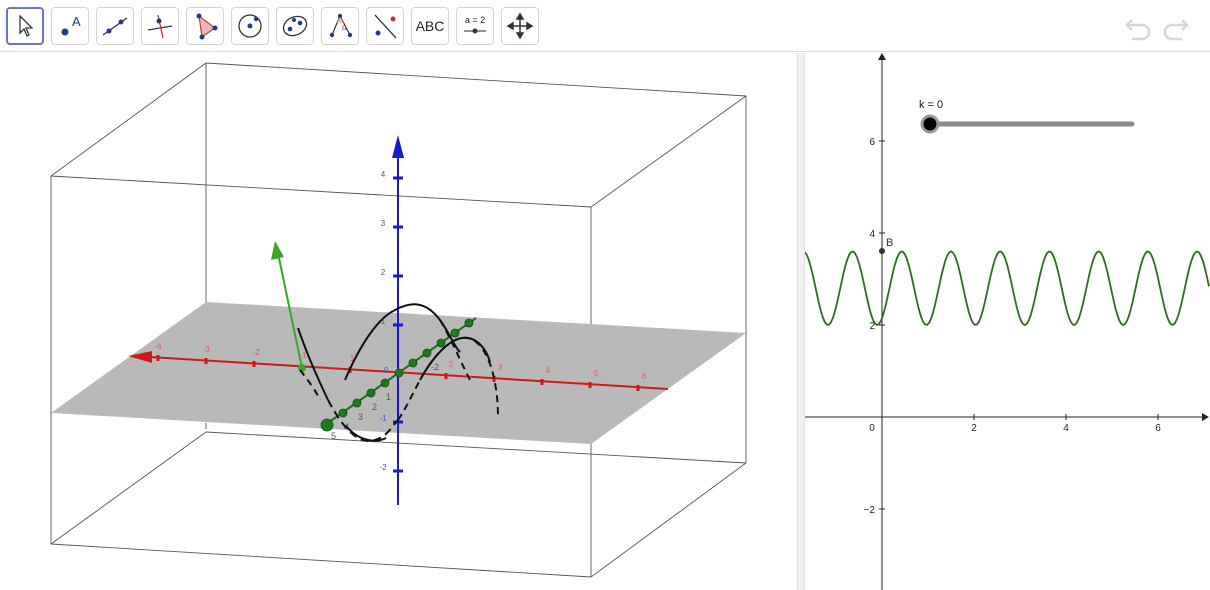 The height and width of the screenshot is (590, 1210). I want to click on text-tool-button: ABC, so click(430, 26).